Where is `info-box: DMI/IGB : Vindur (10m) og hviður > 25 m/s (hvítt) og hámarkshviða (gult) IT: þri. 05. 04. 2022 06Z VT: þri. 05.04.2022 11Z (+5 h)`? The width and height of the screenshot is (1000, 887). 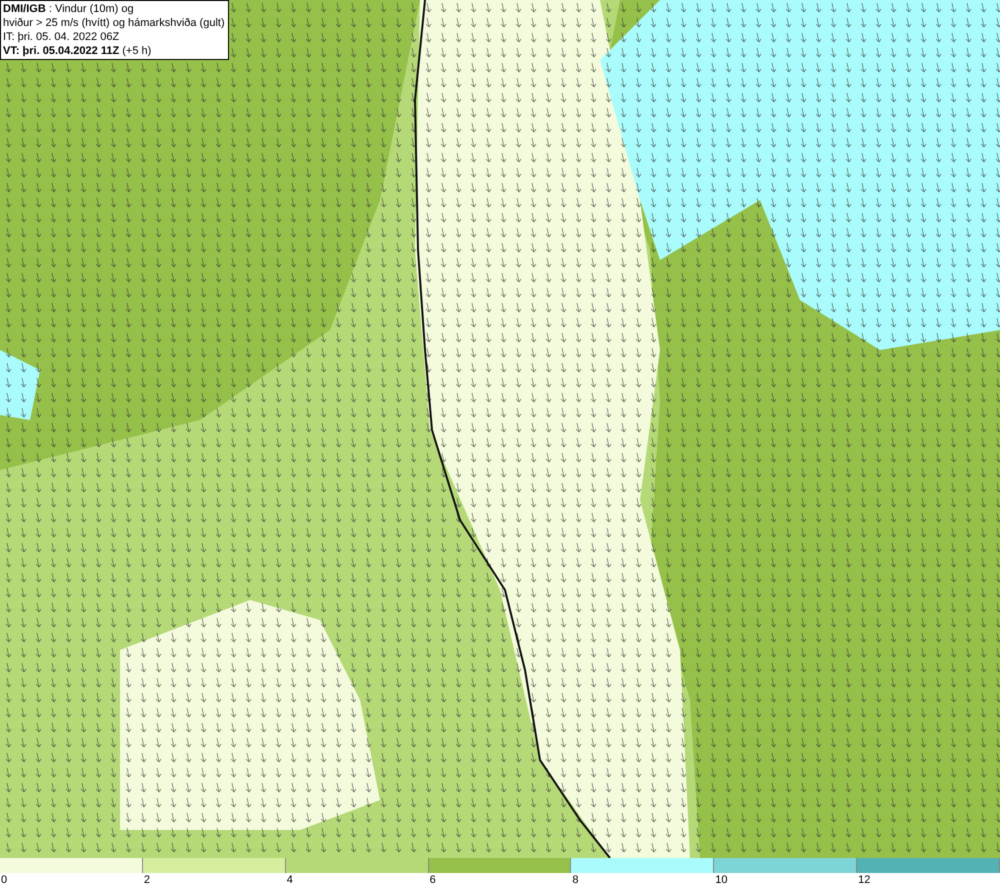 info-box: DMI/IGB : Vindur (10m) og hviður > 25 m/s (hvítt) og hámarkshviða (gult) IT: þri. 05. 04. 2022 06Z VT: þri. 05.04.2022 11Z (+5 h) is located at coordinates (114, 30).